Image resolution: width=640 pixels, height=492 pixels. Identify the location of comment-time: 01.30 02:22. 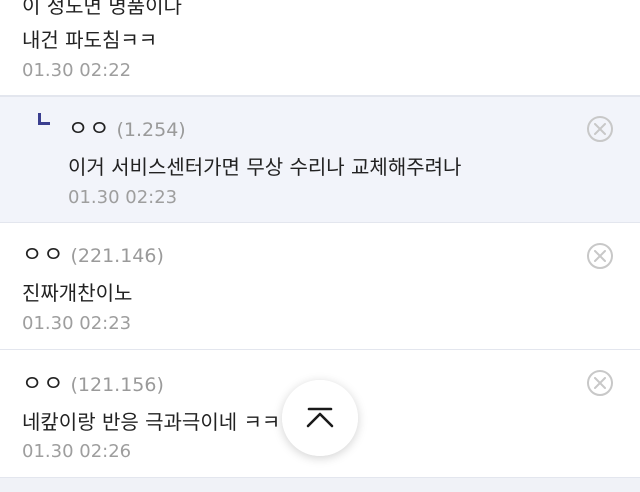
(77, 70).